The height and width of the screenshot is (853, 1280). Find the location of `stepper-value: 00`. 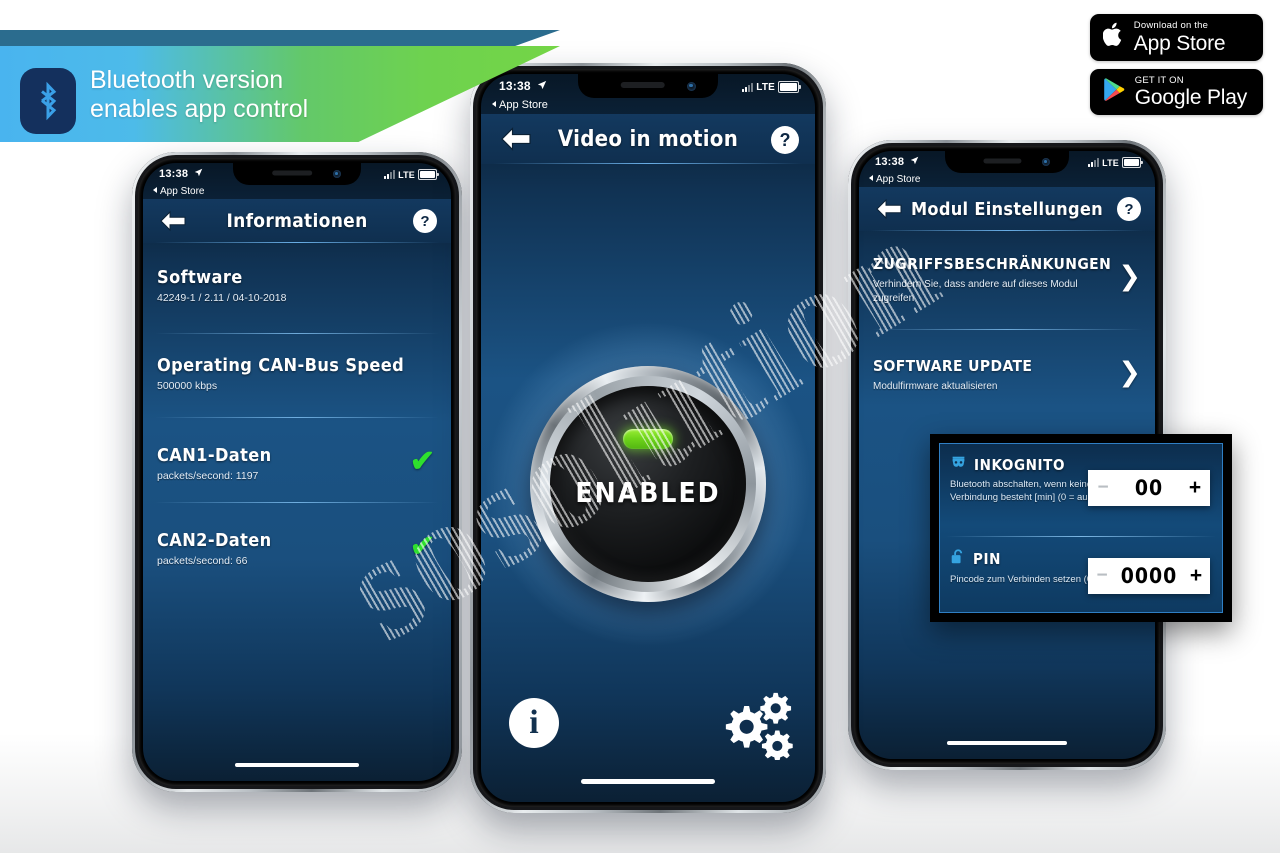

stepper-value: 00 is located at coordinates (1149, 488).